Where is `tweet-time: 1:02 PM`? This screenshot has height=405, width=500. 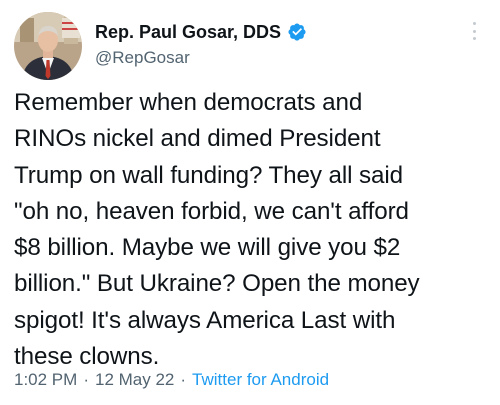 tweet-time: 1:02 PM is located at coordinates (45, 380).